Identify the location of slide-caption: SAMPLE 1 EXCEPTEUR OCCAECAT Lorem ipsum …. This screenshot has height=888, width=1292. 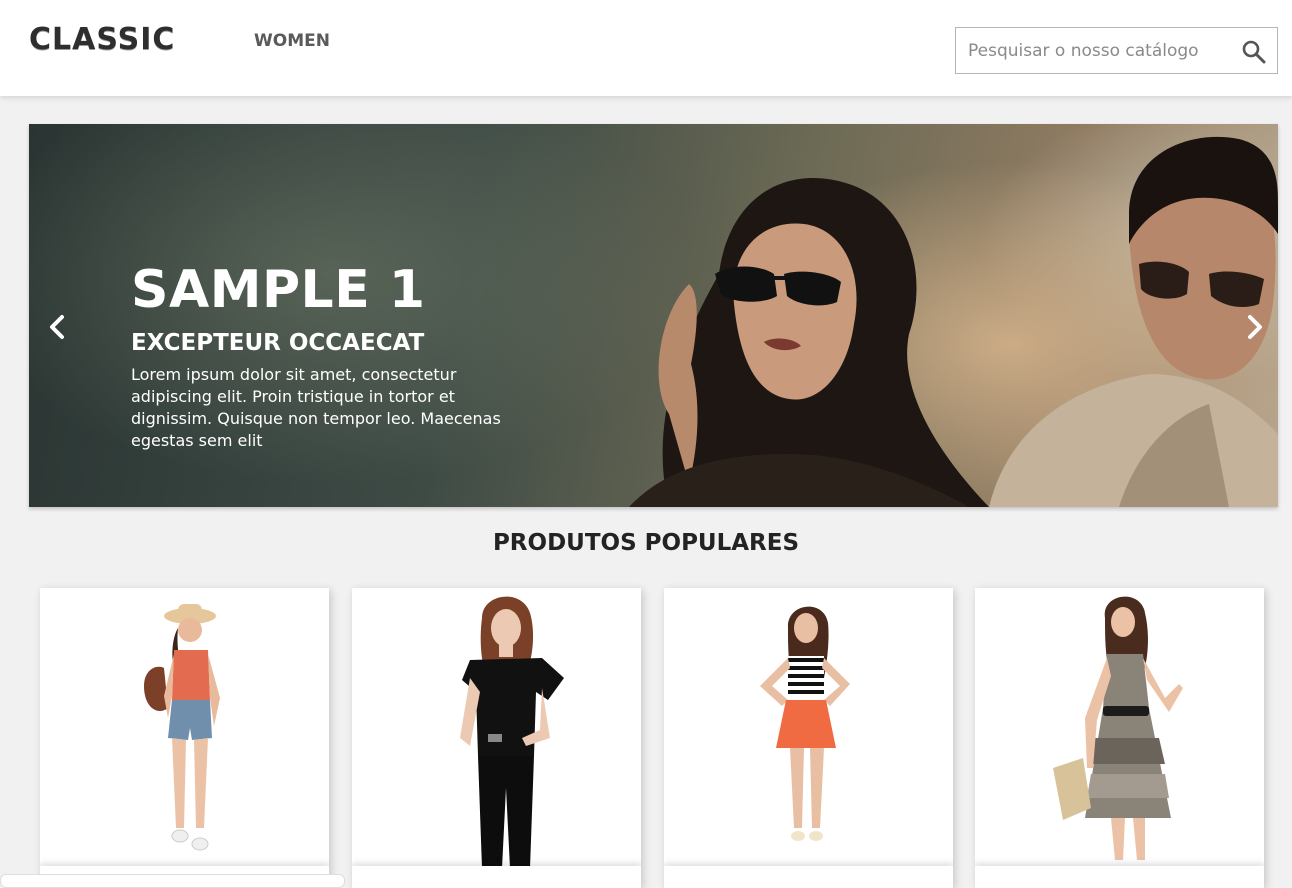
(331, 358).